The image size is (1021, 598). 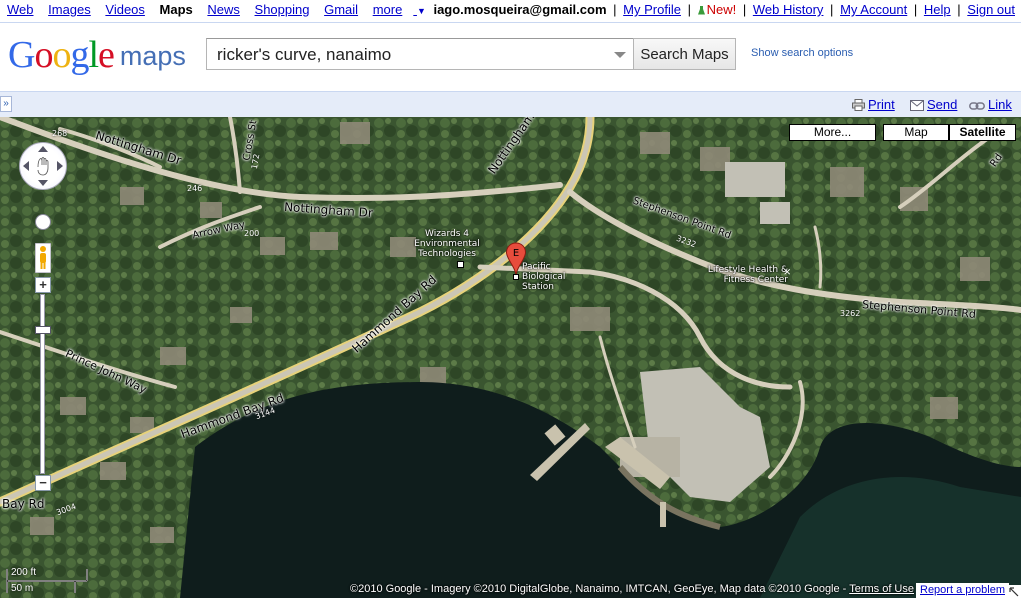 What do you see at coordinates (43, 258) in the screenshot?
I see `pegman-icon` at bounding box center [43, 258].